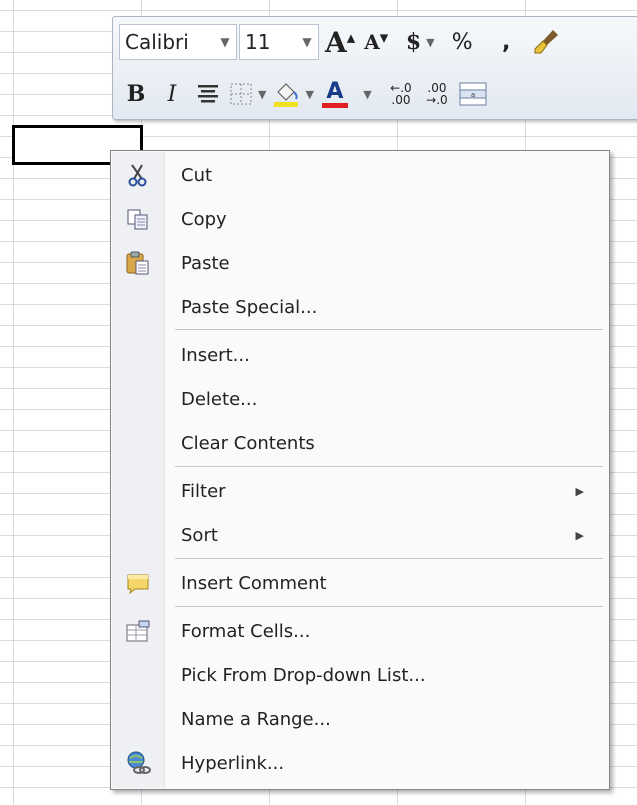 This screenshot has width=637, height=805. I want to click on comma-icon: ,, so click(506, 42).